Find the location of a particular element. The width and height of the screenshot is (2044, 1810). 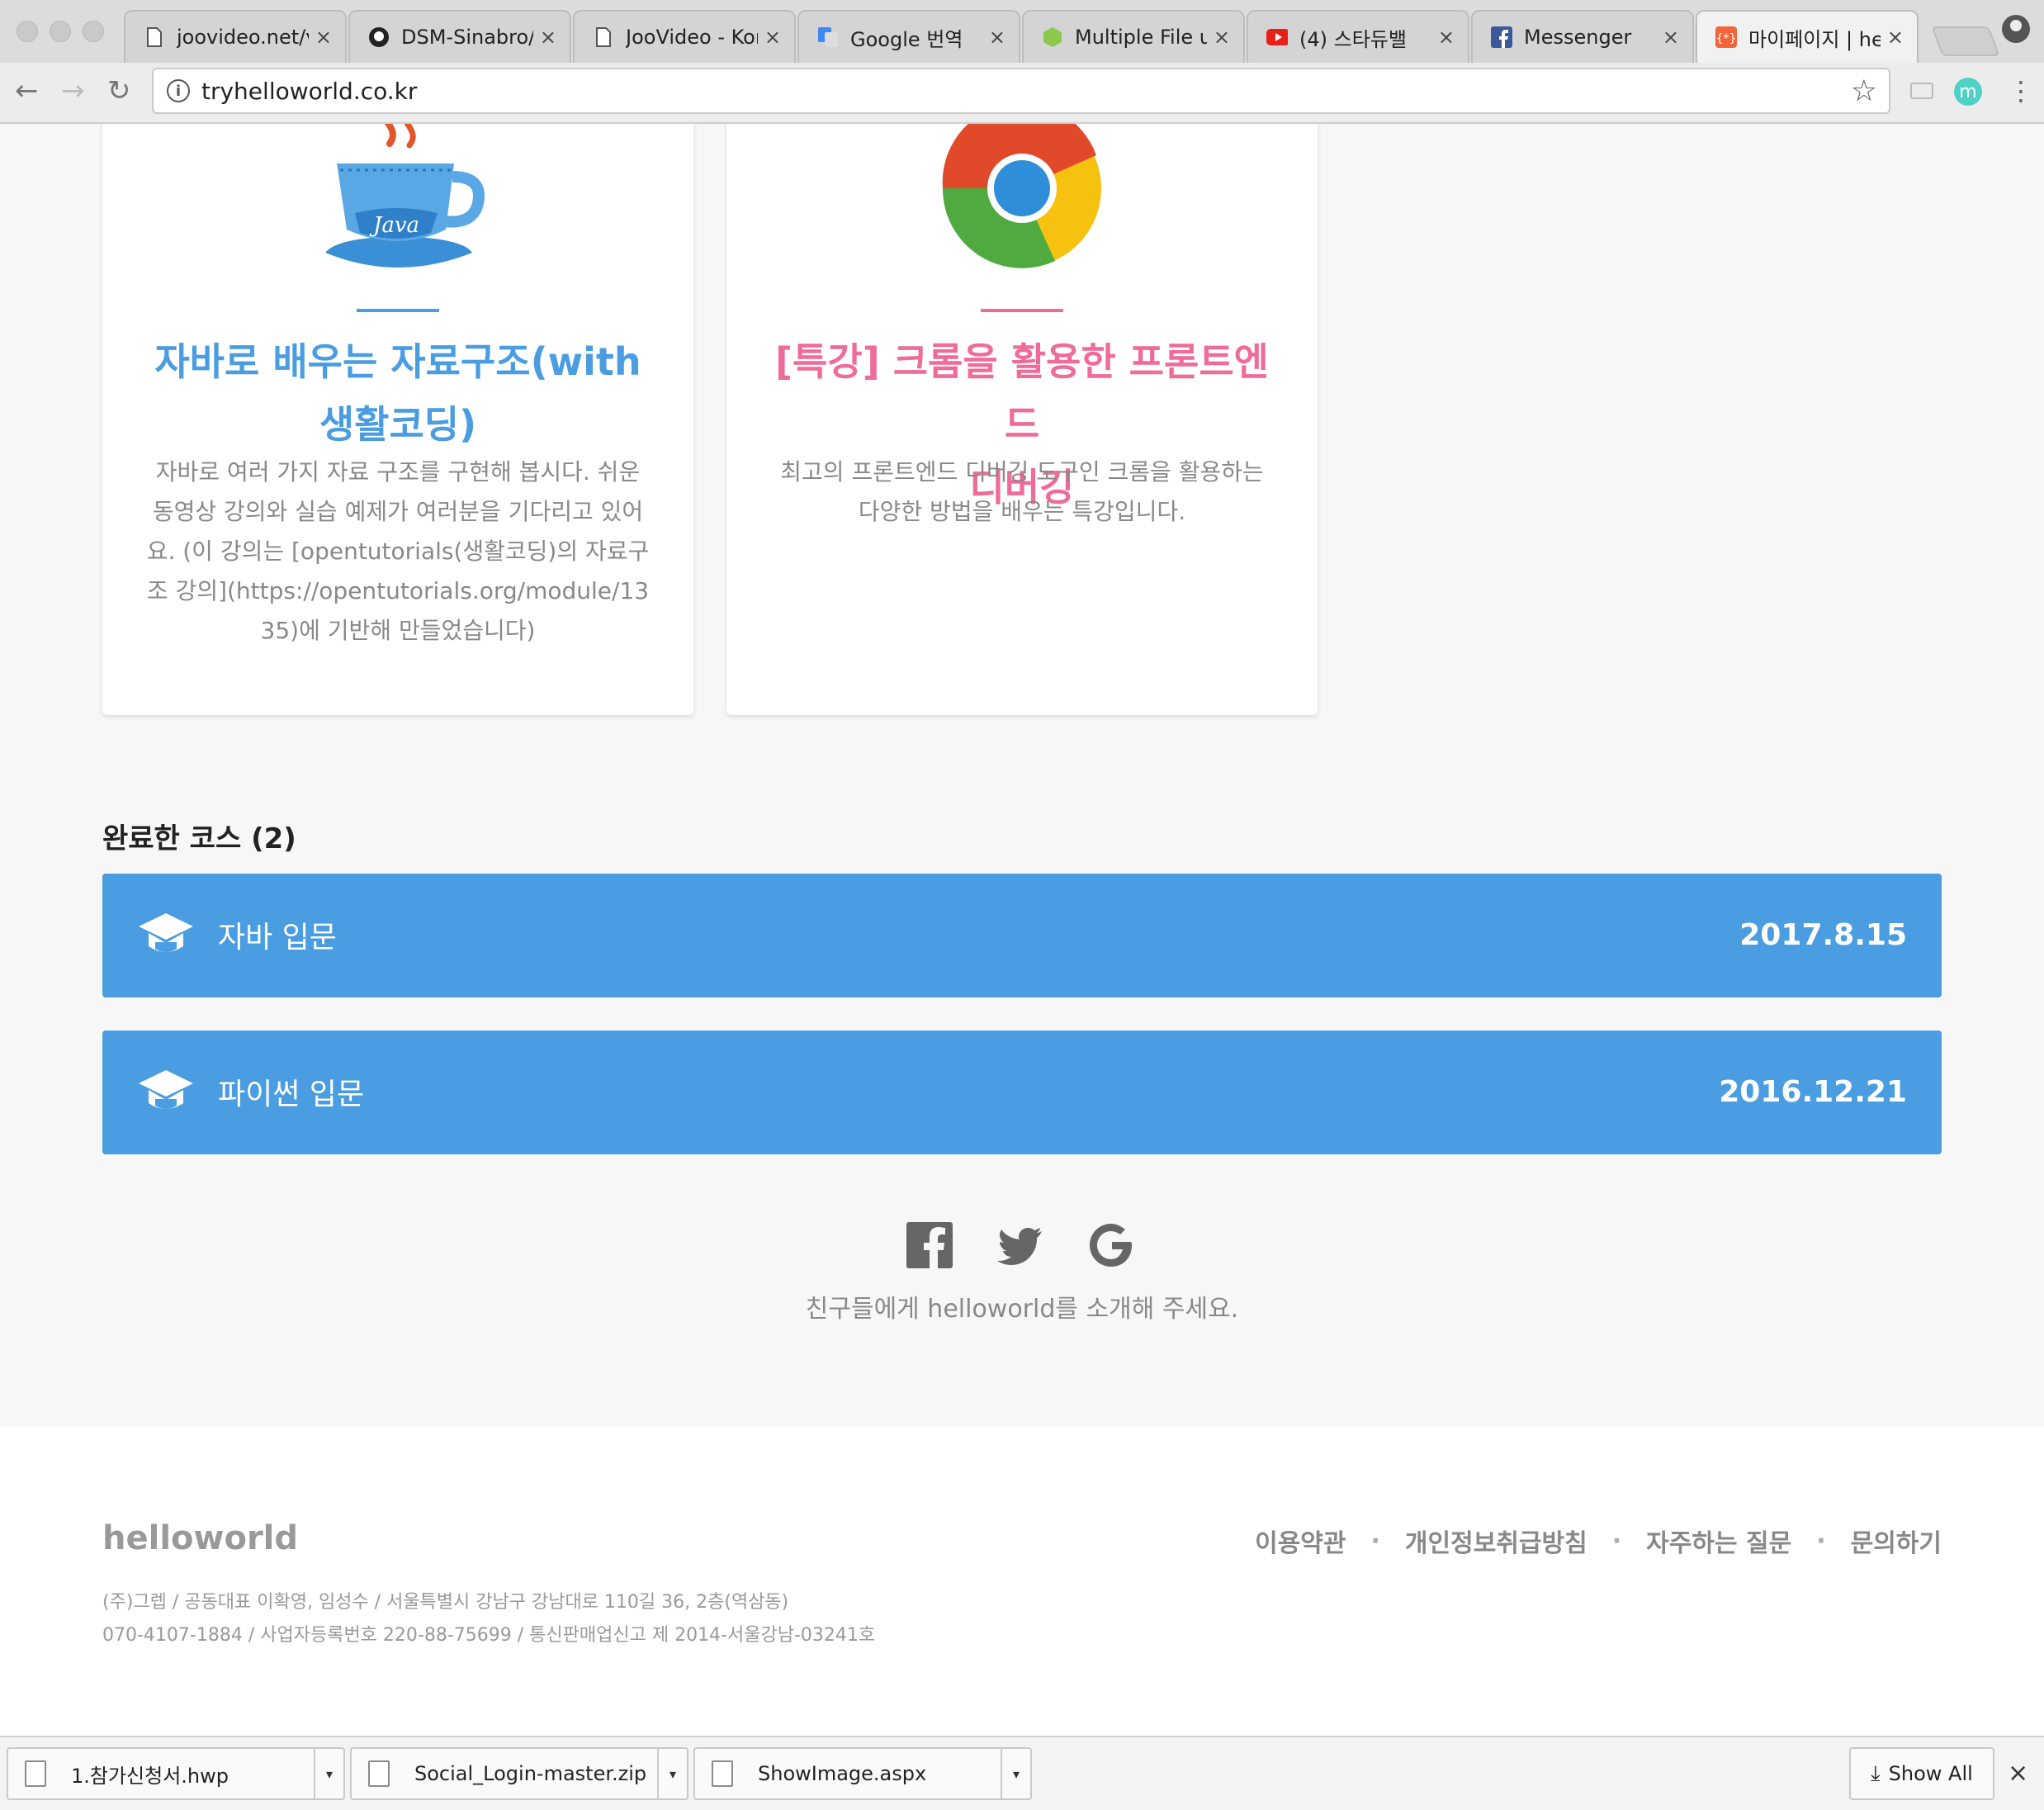

tab-title: 마이페이지 | hell is located at coordinates (1814, 39).